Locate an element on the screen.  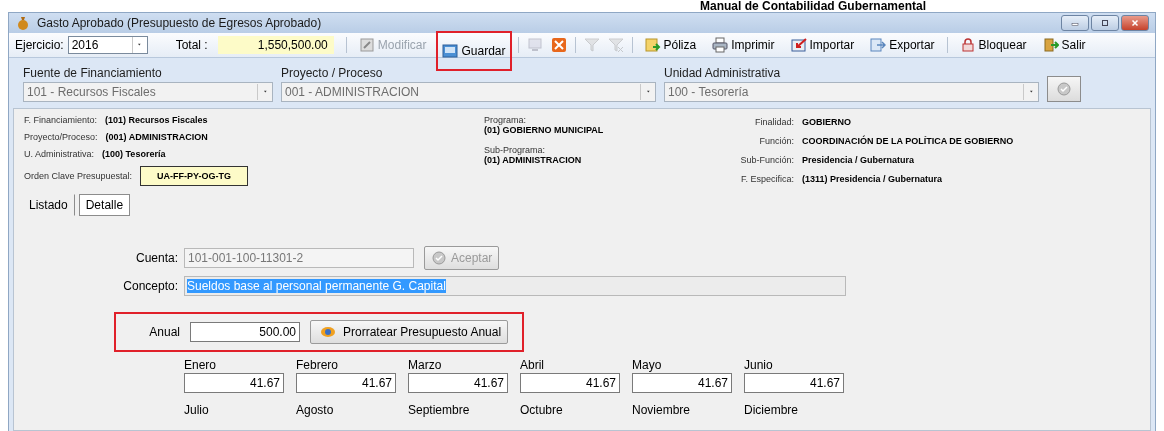
close-button is located at coordinates (1135, 23).